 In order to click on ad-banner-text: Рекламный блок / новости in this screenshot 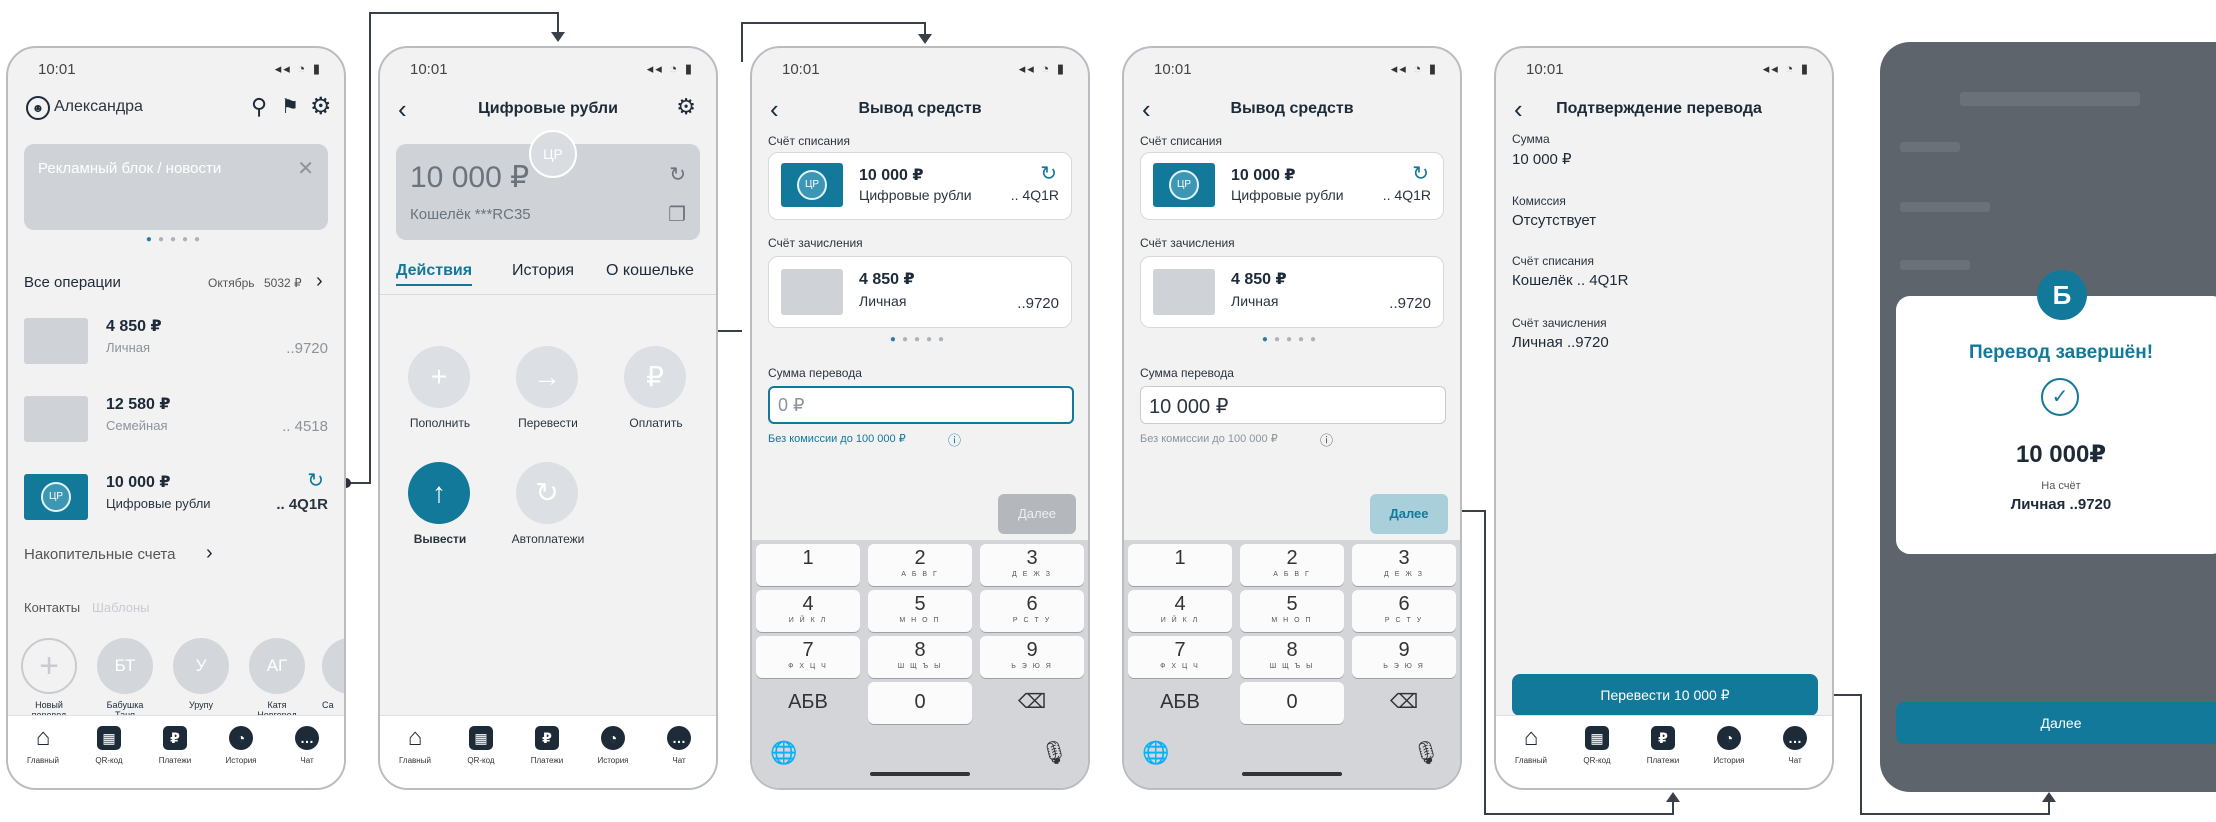, I will do `click(130, 168)`.